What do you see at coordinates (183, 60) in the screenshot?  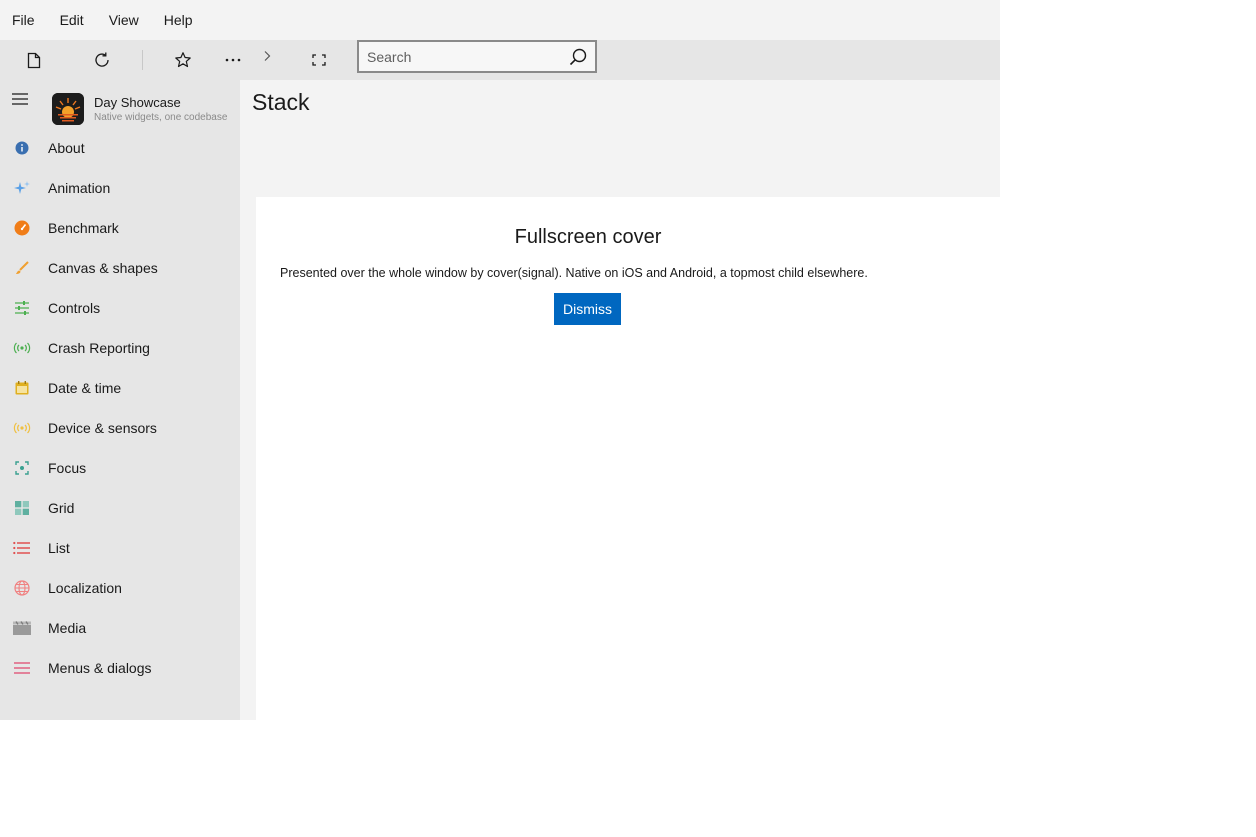 I see `star-icon` at bounding box center [183, 60].